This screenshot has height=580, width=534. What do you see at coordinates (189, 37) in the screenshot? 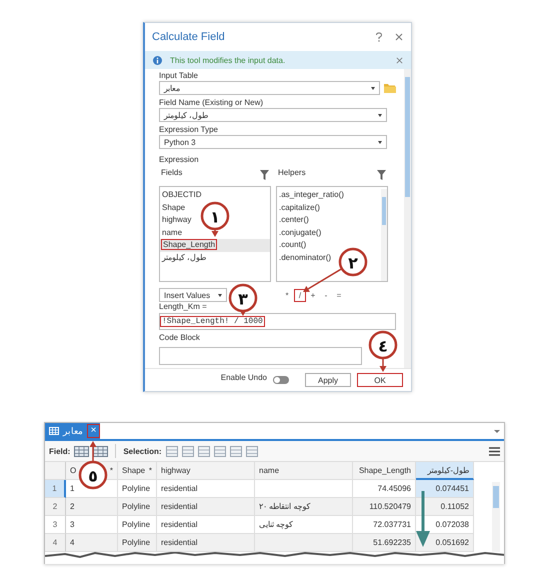
I see `dialog-title: Calculate Field` at bounding box center [189, 37].